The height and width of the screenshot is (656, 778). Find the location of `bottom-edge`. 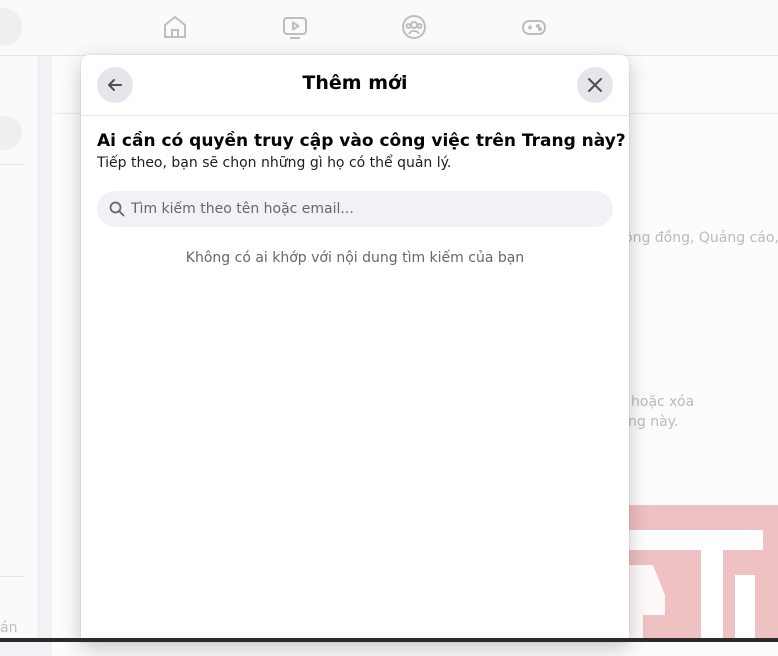

bottom-edge is located at coordinates (389, 640).